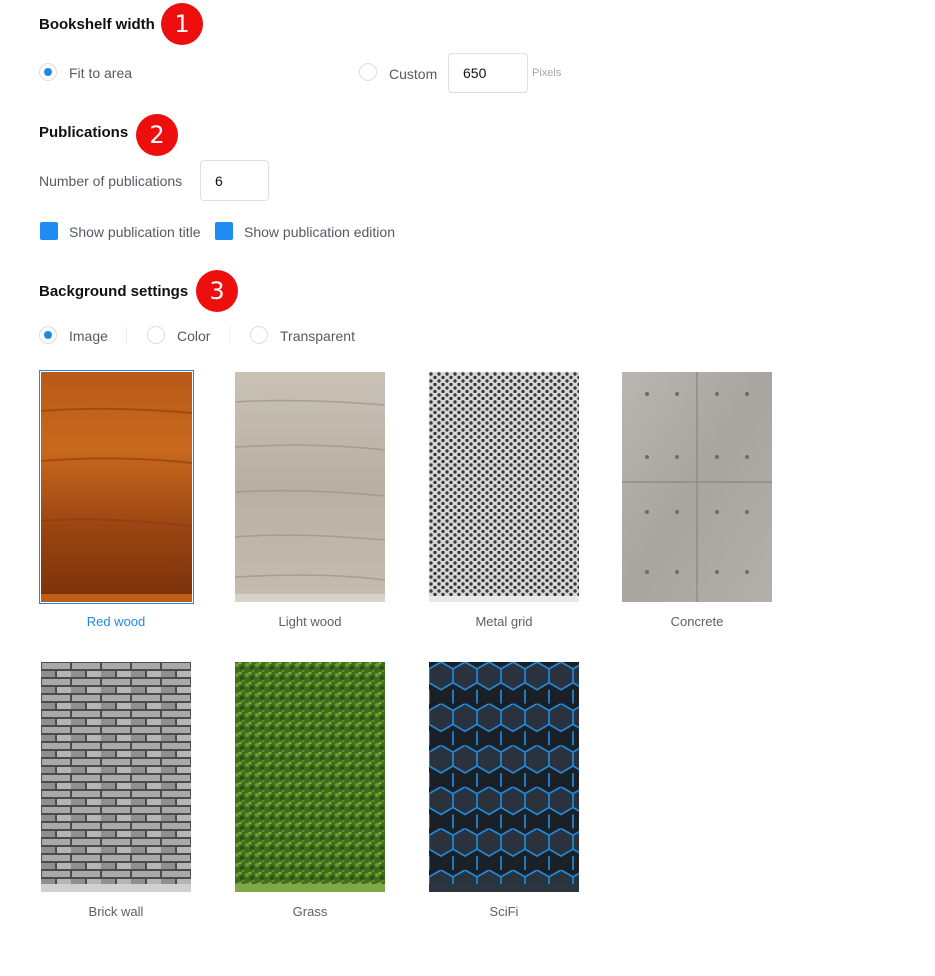 The width and height of the screenshot is (935, 976). What do you see at coordinates (49, 231) in the screenshot?
I see `show-title-checkbox` at bounding box center [49, 231].